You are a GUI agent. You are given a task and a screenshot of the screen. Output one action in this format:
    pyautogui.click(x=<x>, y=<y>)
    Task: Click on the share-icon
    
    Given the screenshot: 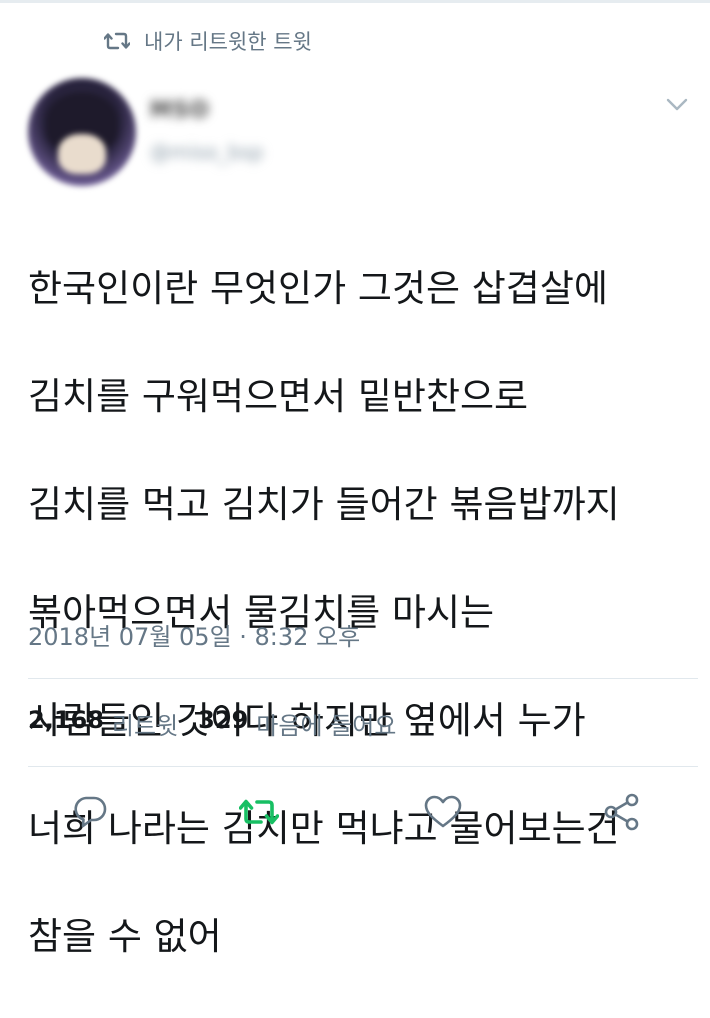 What is the action you would take?
    pyautogui.click(x=622, y=812)
    